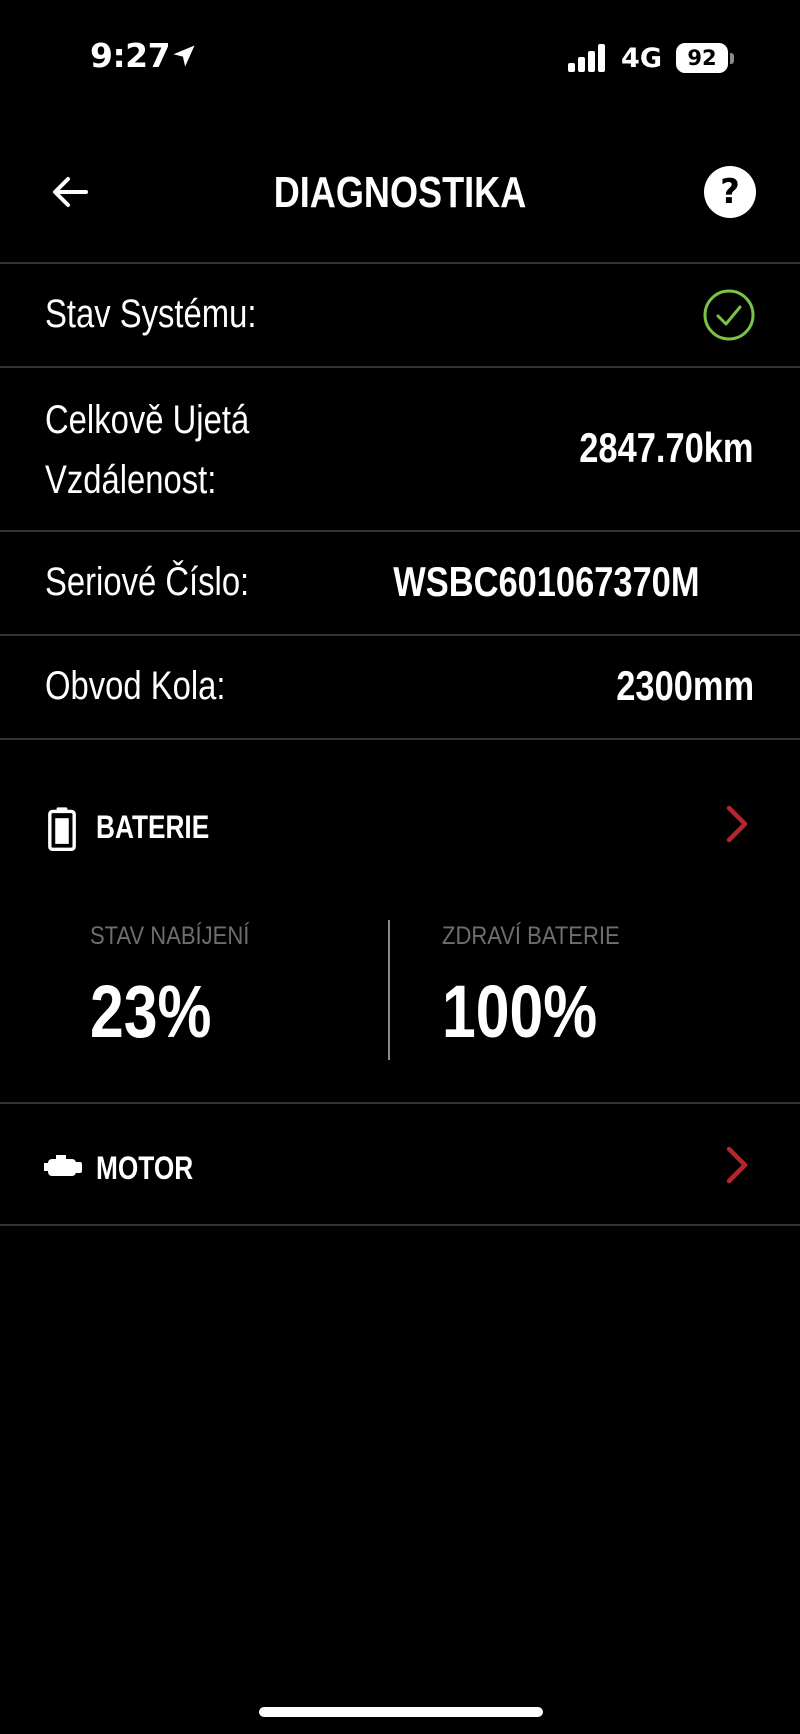 Image resolution: width=800 pixels, height=1734 pixels. Describe the element at coordinates (400, 1103) in the screenshot. I see `section-divider` at that location.